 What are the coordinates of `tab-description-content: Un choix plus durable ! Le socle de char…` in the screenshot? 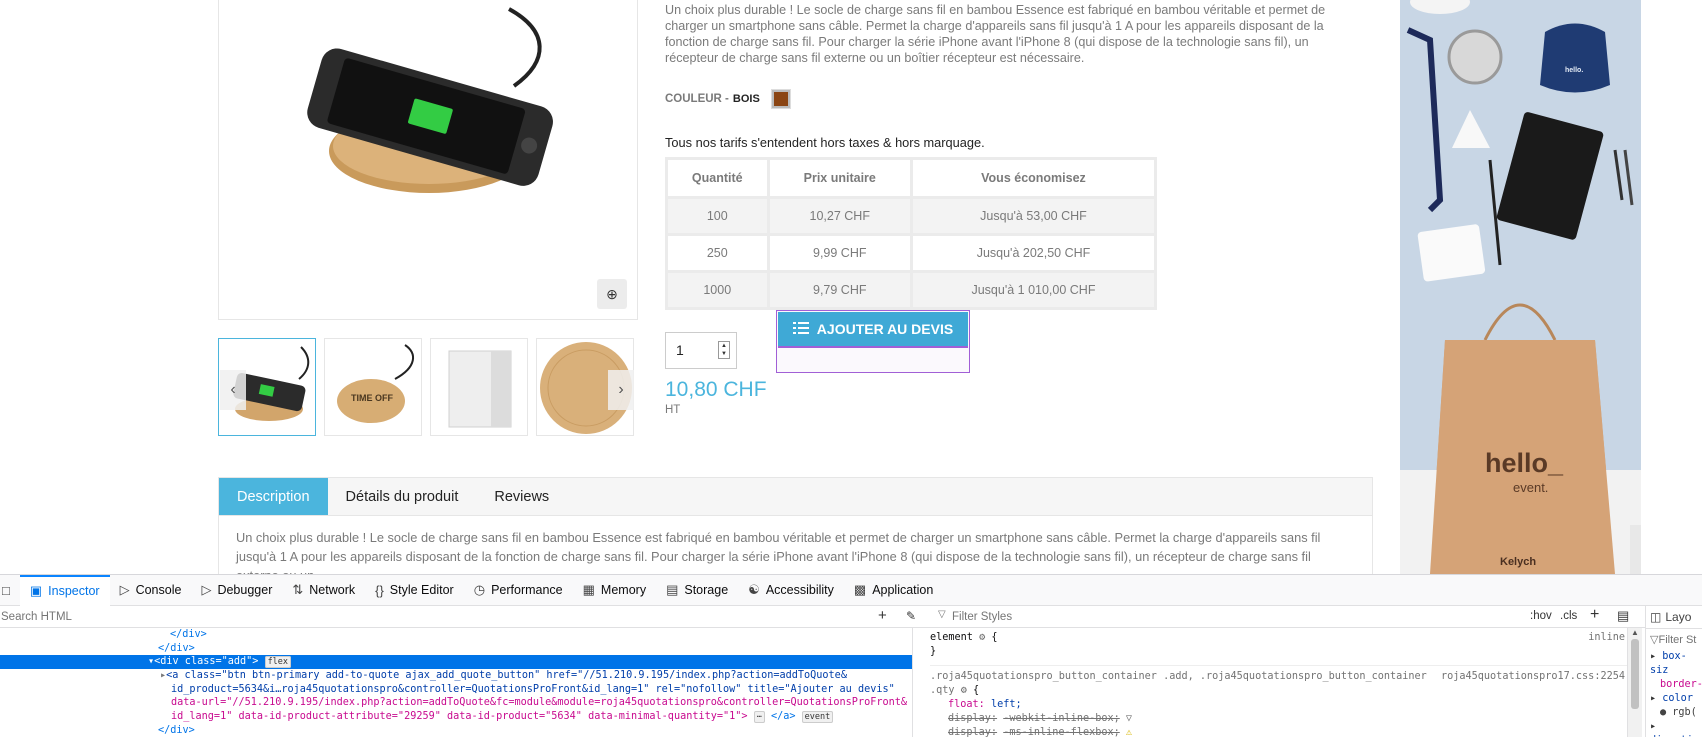 It's located at (778, 552).